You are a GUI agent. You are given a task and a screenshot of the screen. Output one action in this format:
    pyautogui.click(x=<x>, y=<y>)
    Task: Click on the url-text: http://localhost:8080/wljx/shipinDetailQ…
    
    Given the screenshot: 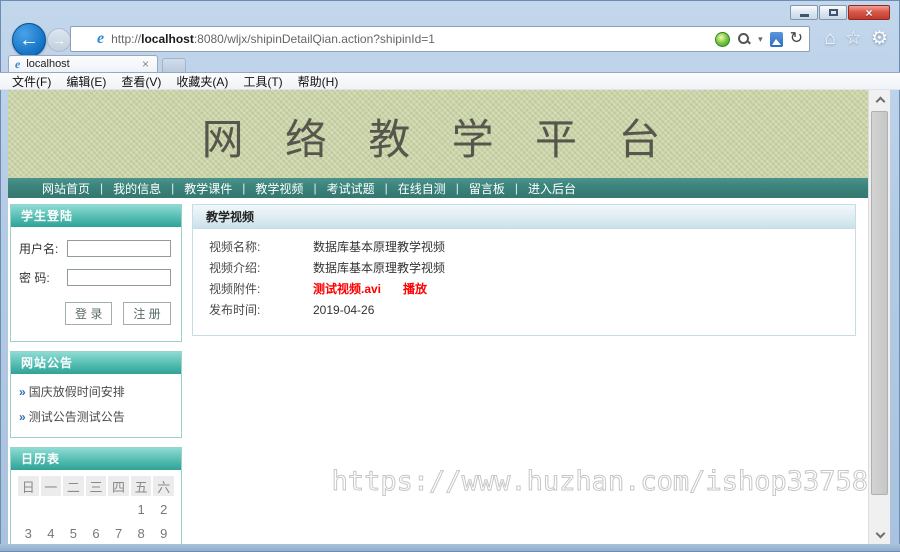 What is the action you would take?
    pyautogui.click(x=413, y=39)
    